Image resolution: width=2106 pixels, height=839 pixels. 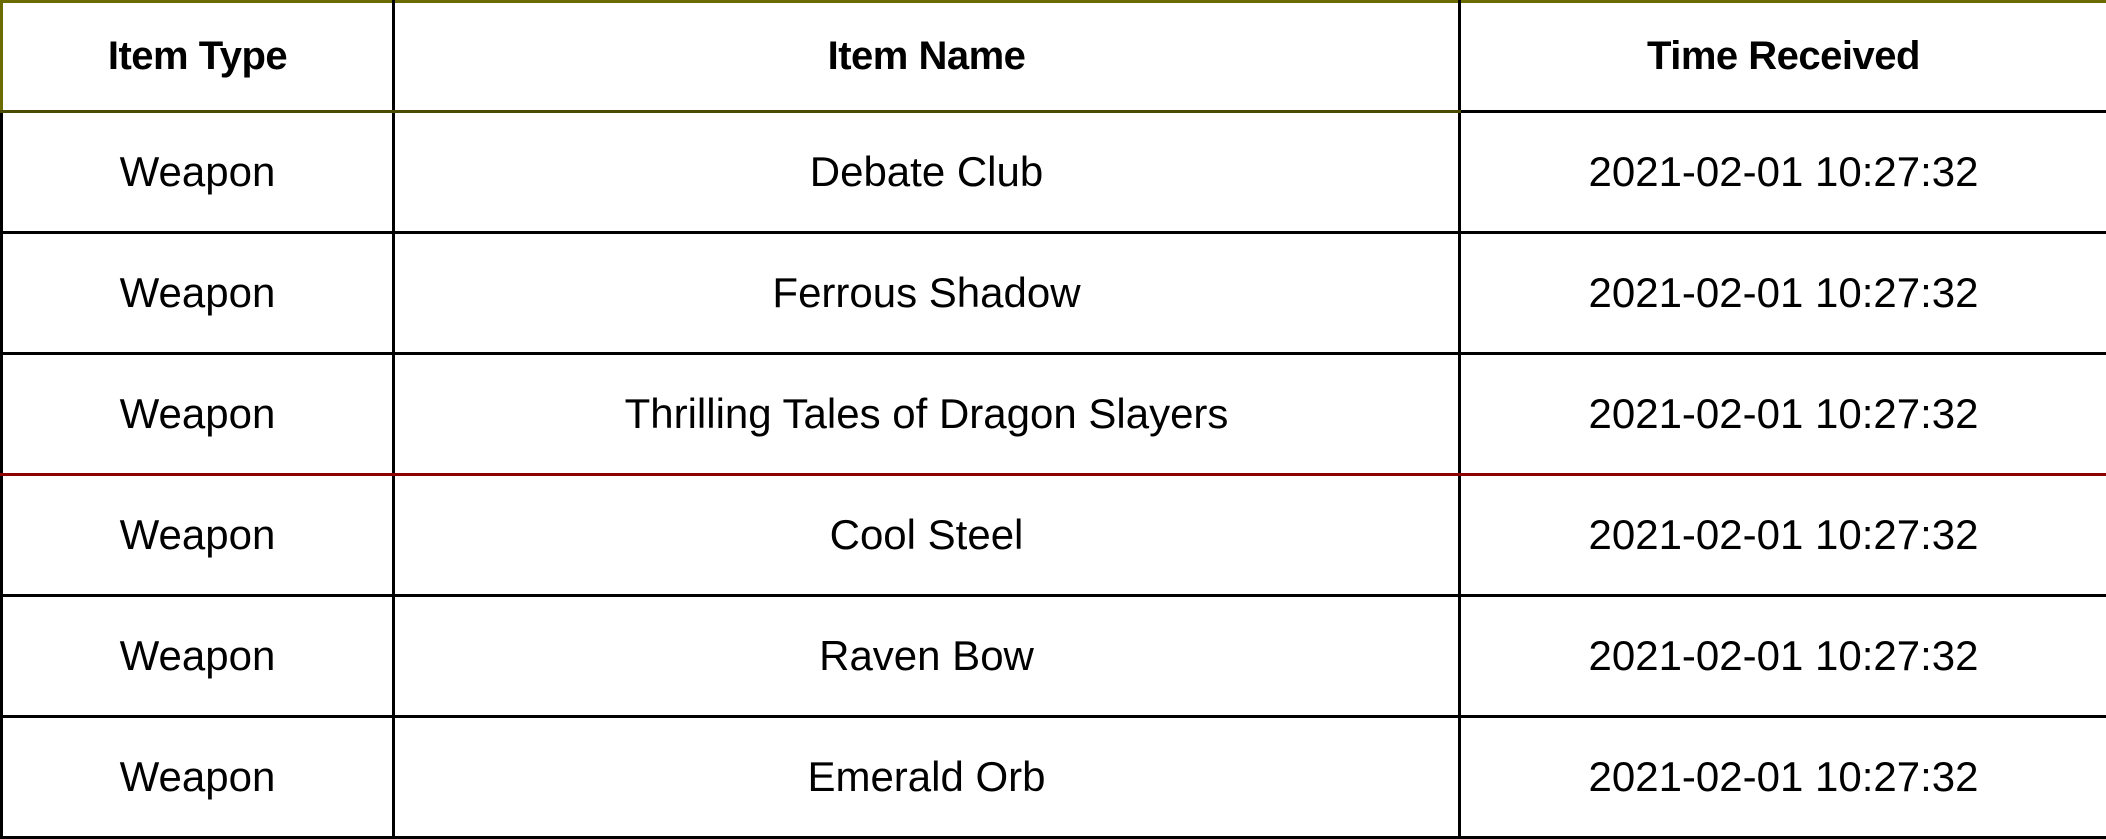 What do you see at coordinates (927, 535) in the screenshot?
I see `cell-item-name: Cool Steel` at bounding box center [927, 535].